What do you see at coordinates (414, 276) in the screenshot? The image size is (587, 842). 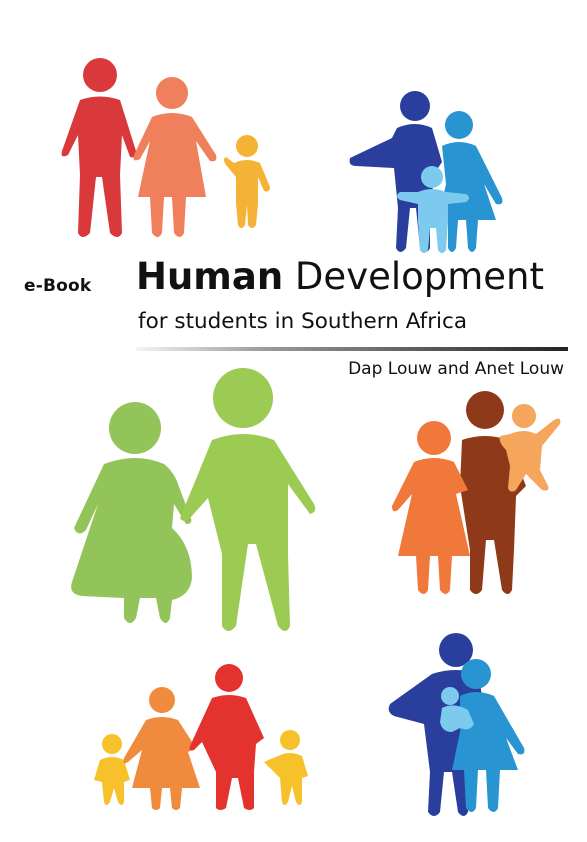 I see `book-title-rest: Development` at bounding box center [414, 276].